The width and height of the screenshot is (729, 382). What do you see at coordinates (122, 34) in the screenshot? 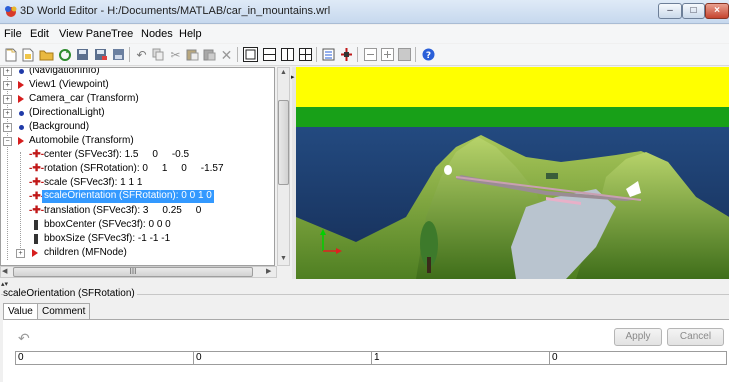
I see `menu-tree: Tree` at bounding box center [122, 34].